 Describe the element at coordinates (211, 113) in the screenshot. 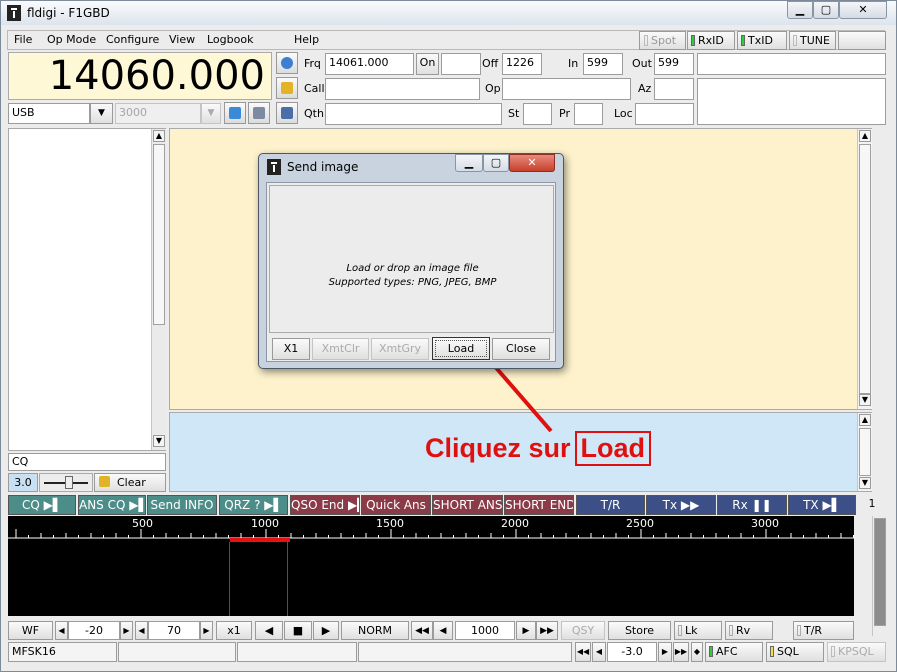

I see `bandwidth-dropdown-button: ▼` at that location.